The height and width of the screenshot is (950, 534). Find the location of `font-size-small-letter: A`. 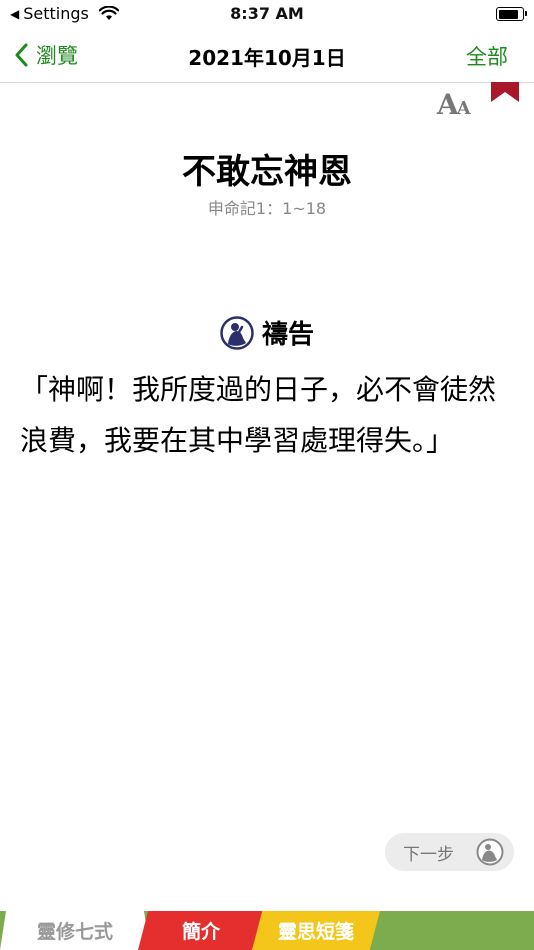

font-size-small-letter: A is located at coordinates (463, 108).